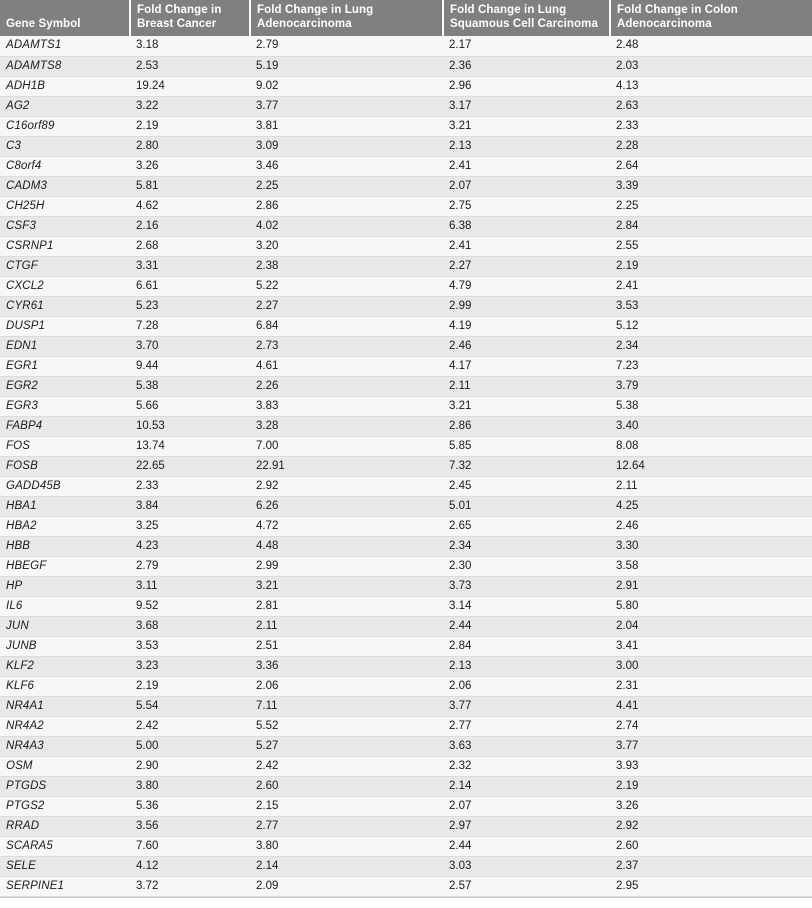 Image resolution: width=812 pixels, height=908 pixels. Describe the element at coordinates (711, 126) in the screenshot. I see `cell-coad-fold-change: 2.33` at that location.